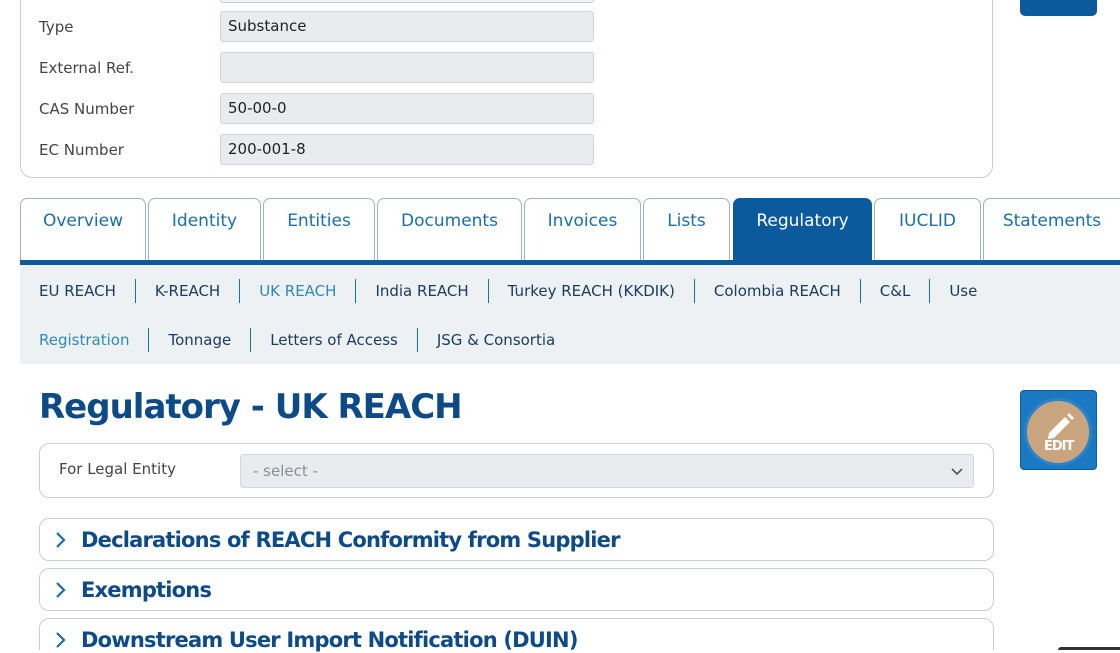  I want to click on cas-number-label: CAS Number, so click(87, 109).